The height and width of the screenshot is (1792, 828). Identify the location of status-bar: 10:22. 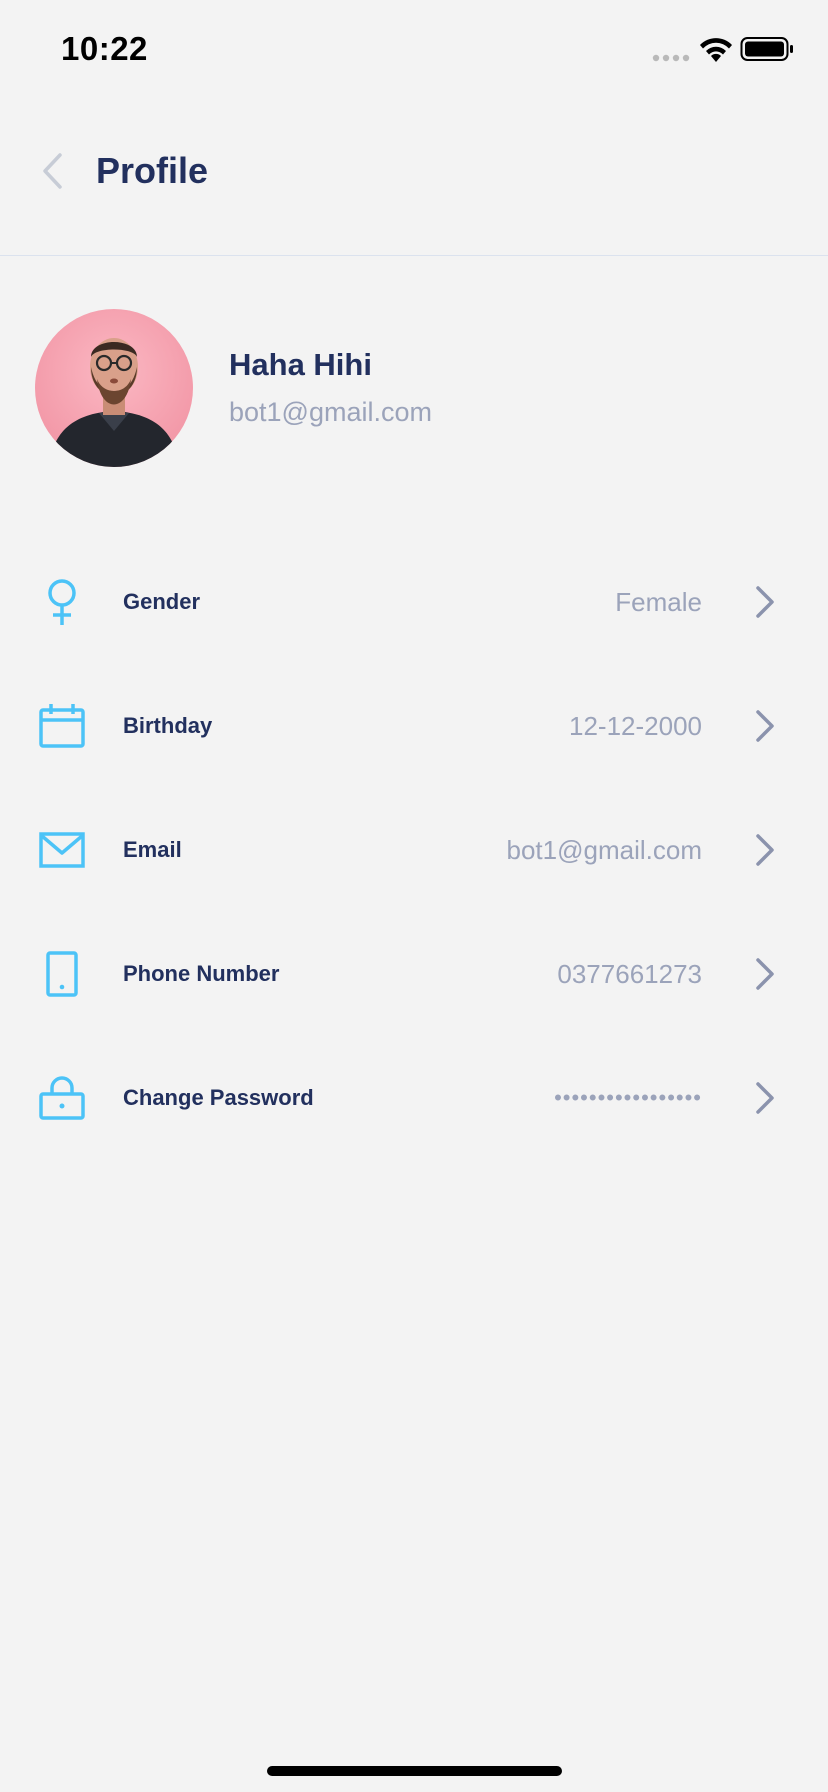
(414, 50).